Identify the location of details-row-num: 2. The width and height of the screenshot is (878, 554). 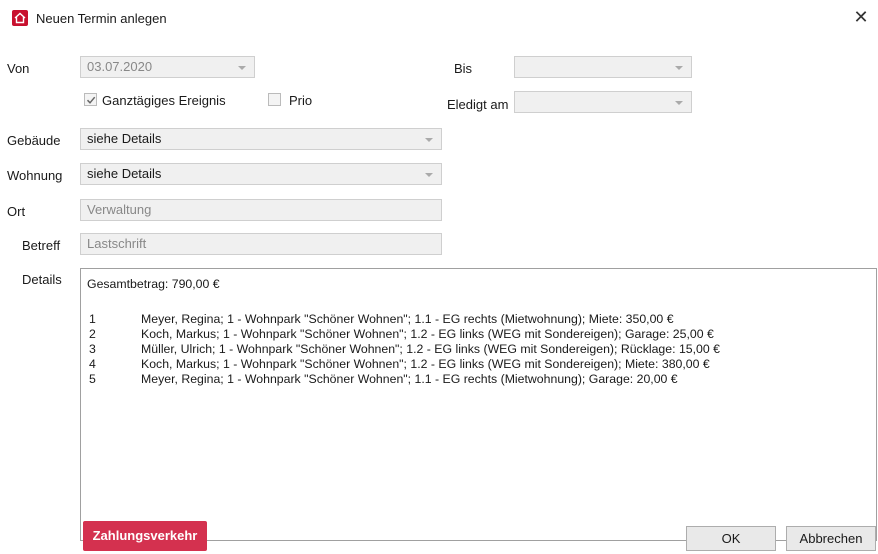
(92, 334).